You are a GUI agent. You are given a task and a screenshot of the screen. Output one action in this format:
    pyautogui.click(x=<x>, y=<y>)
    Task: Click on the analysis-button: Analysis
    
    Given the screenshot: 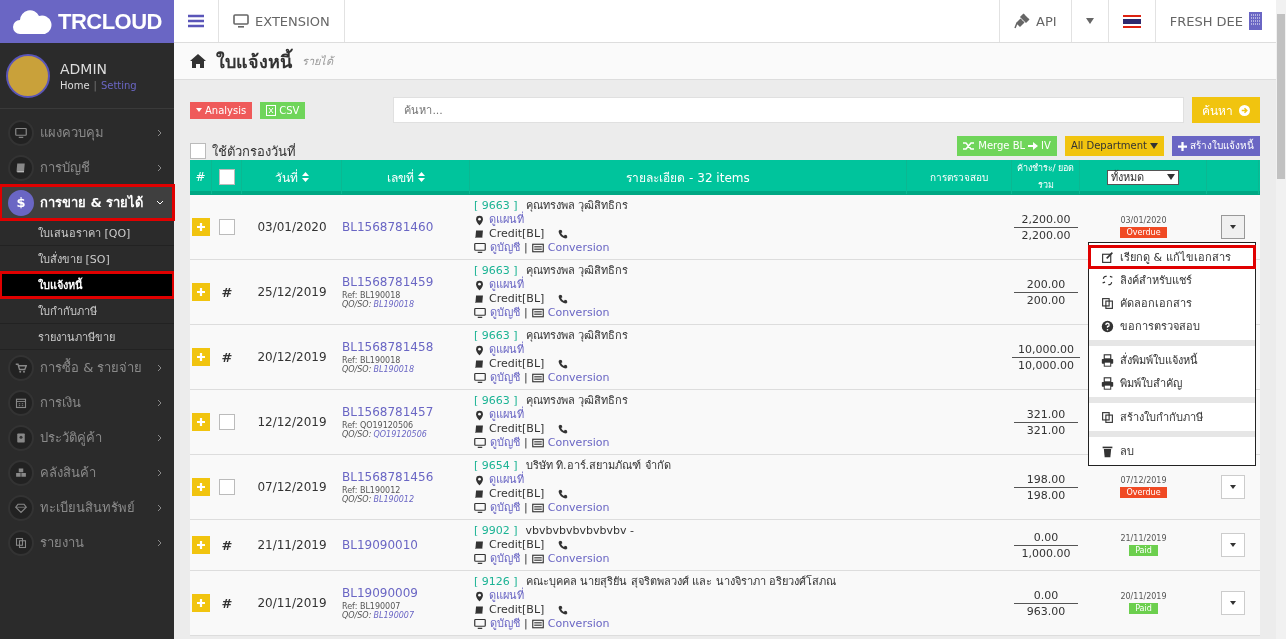 What is the action you would take?
    pyautogui.click(x=221, y=110)
    